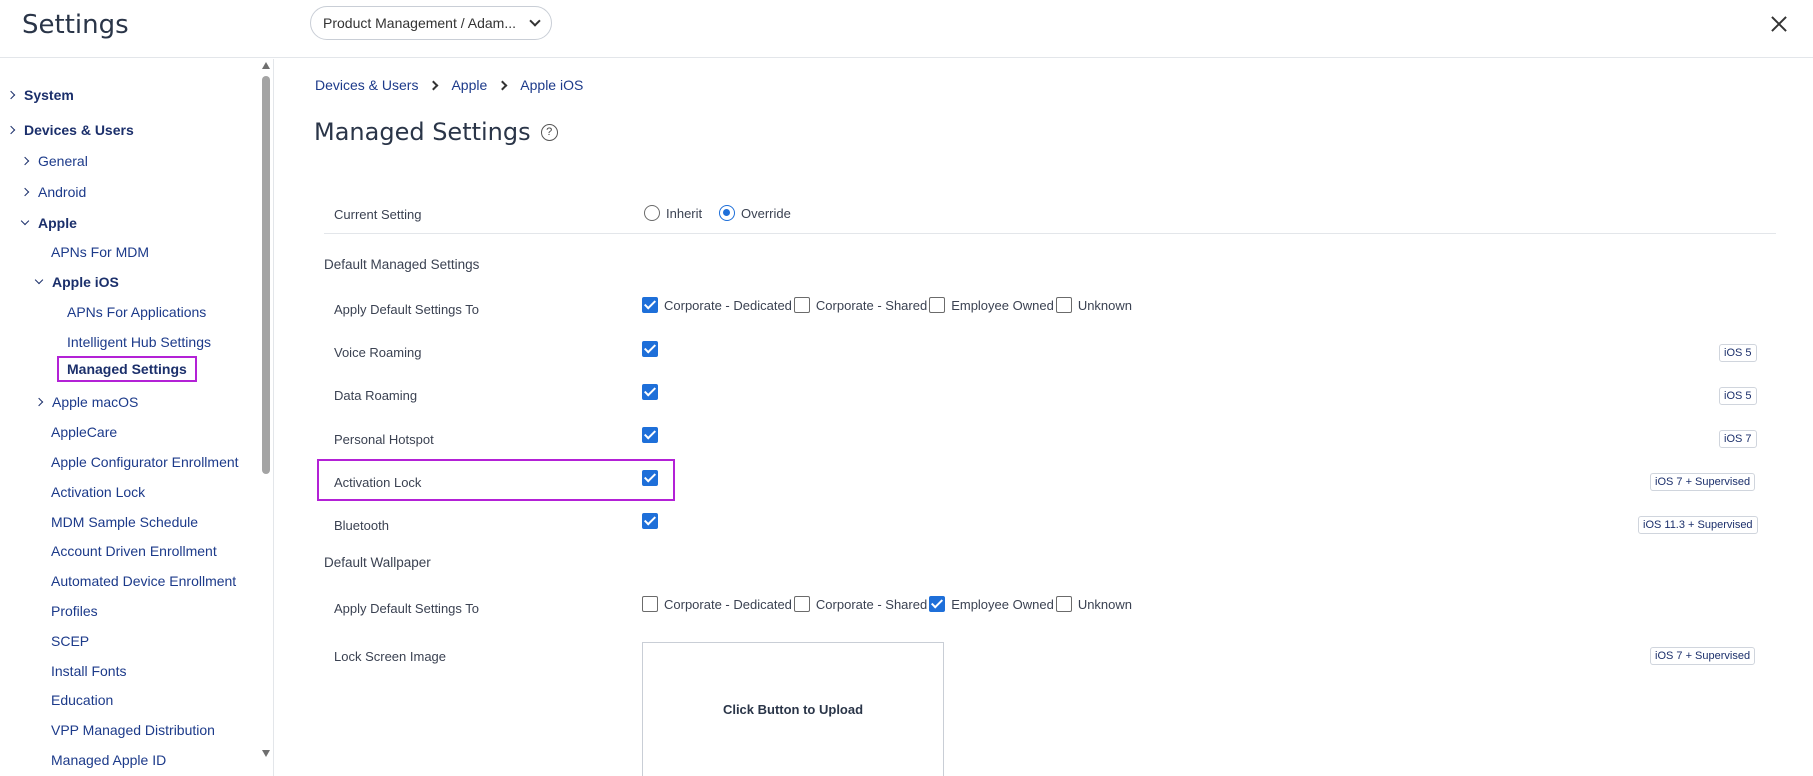 The image size is (1813, 776). Describe the element at coordinates (145, 462) in the screenshot. I see `sidebar-item-apple-configurator-enrollment: Apple Configurator Enrollment` at that location.